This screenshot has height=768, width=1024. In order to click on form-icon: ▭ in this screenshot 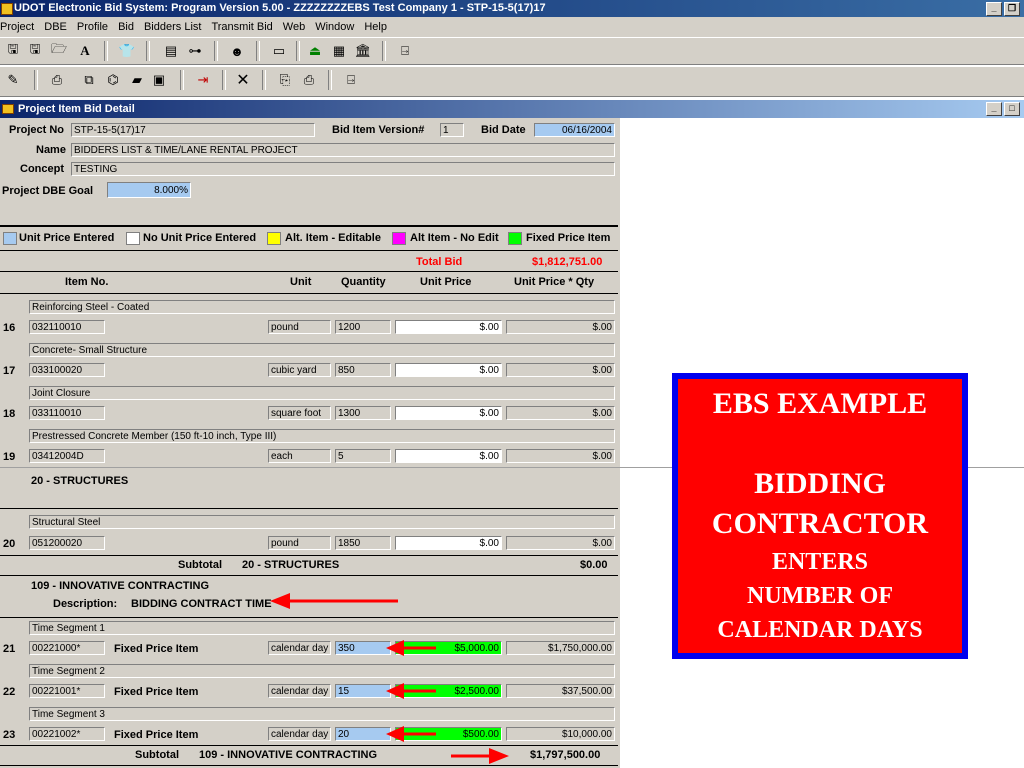, I will do `click(279, 51)`.